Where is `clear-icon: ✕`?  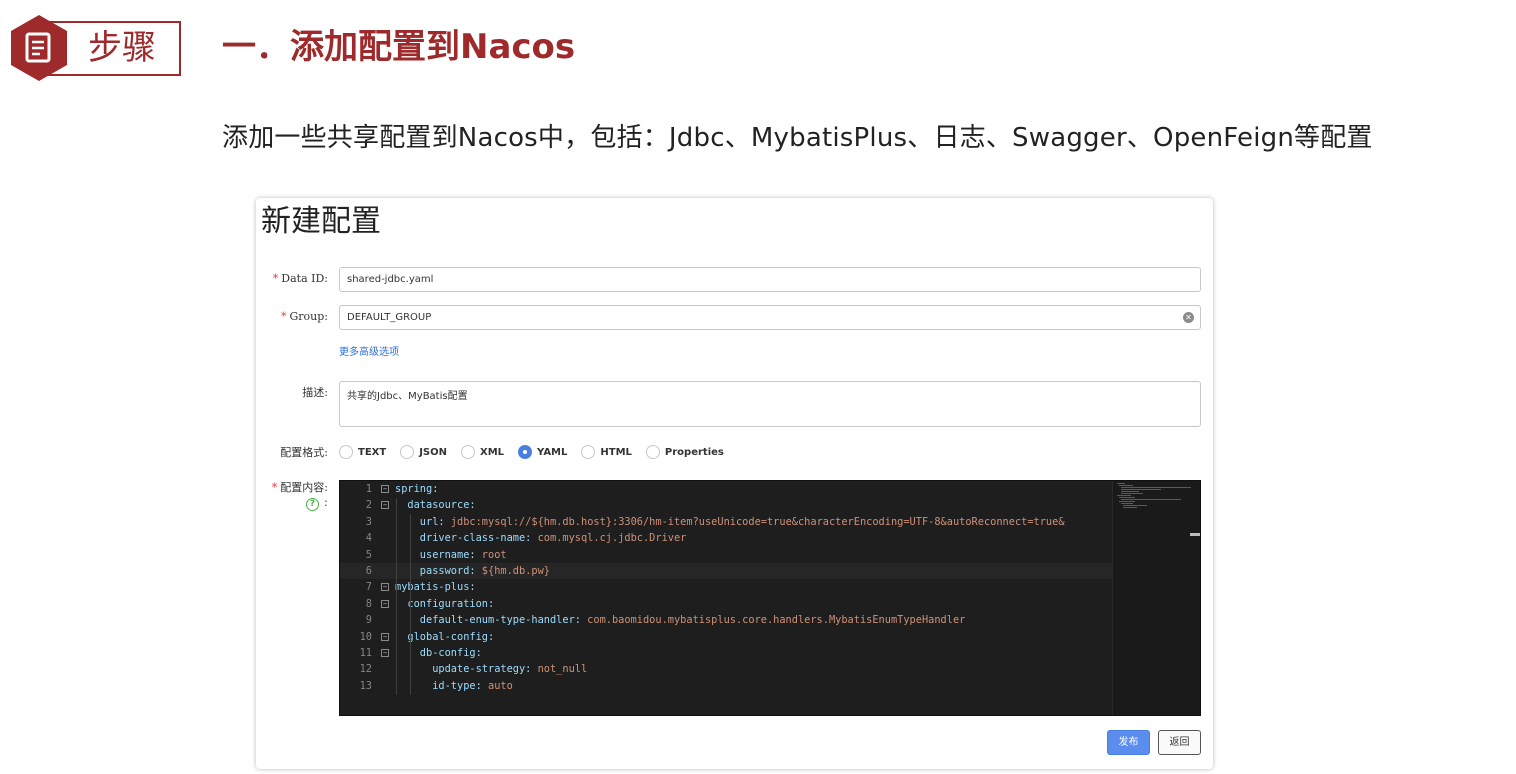 clear-icon: ✕ is located at coordinates (1188, 317).